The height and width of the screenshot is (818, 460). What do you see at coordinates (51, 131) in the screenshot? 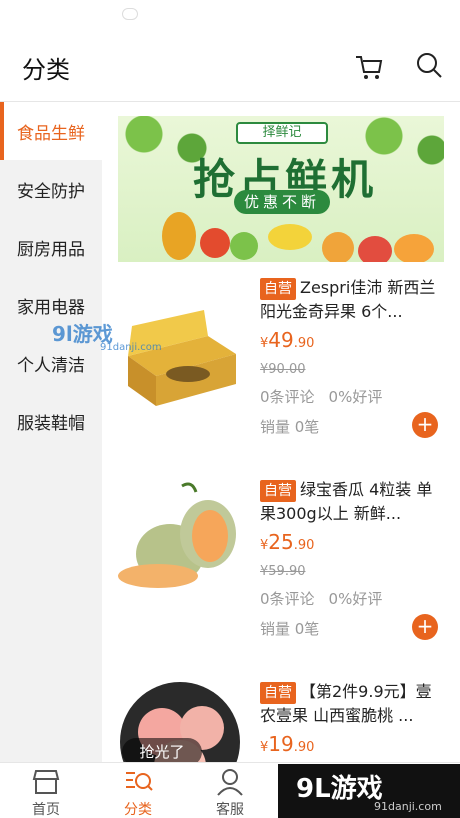
I see `sidebar-item-food: 食品生鲜` at bounding box center [51, 131].